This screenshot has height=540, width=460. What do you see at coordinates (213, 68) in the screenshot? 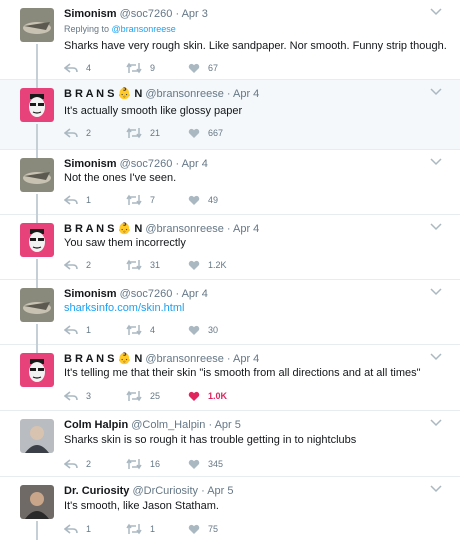
I see `like-count: 67` at bounding box center [213, 68].